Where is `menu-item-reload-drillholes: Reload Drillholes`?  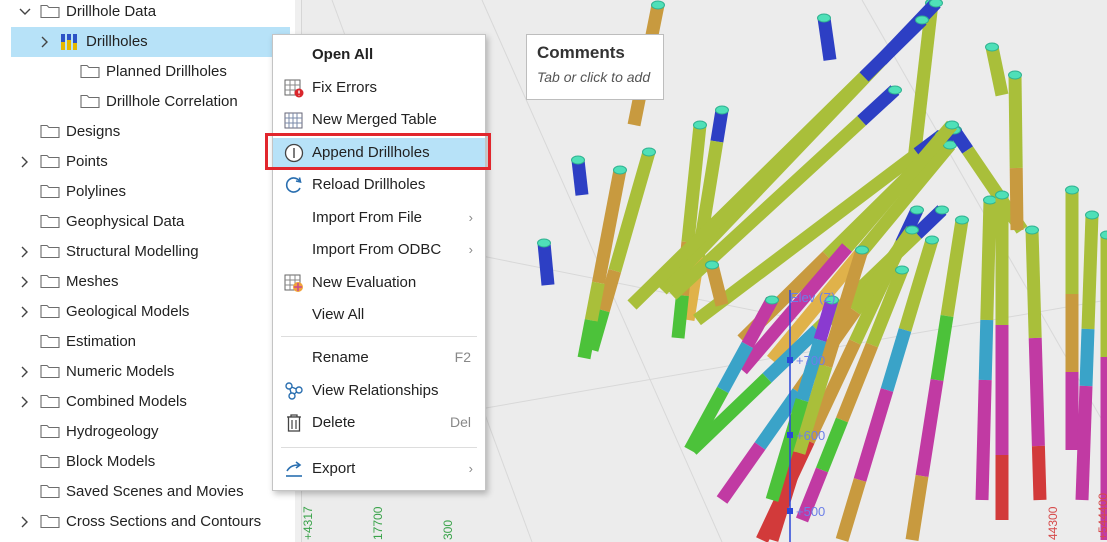
menu-item-reload-drillholes: Reload Drillholes is located at coordinates (379, 185).